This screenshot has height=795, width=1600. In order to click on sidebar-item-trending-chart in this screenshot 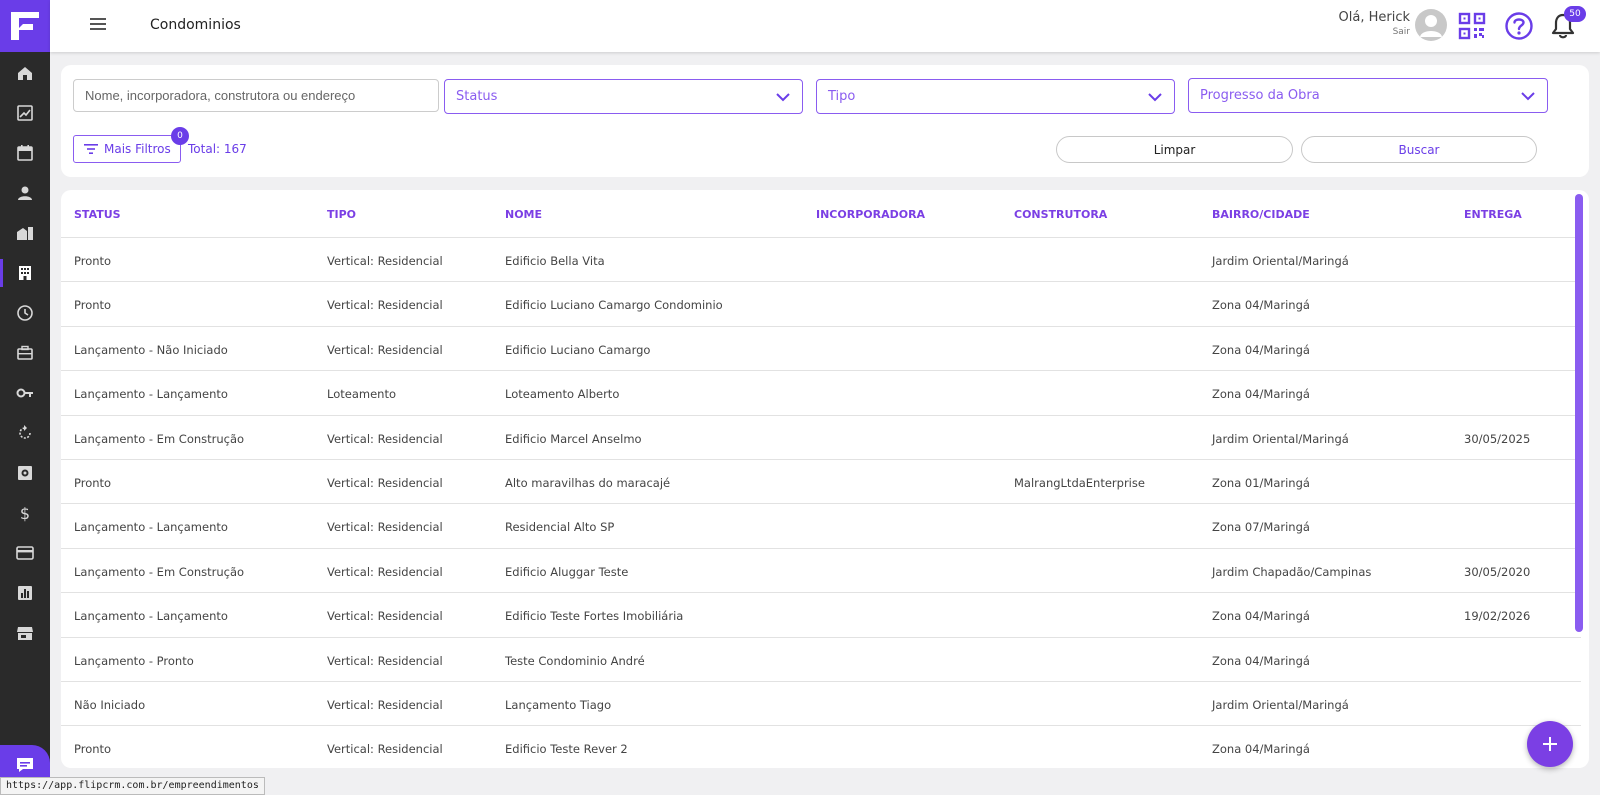, I will do `click(25, 113)`.